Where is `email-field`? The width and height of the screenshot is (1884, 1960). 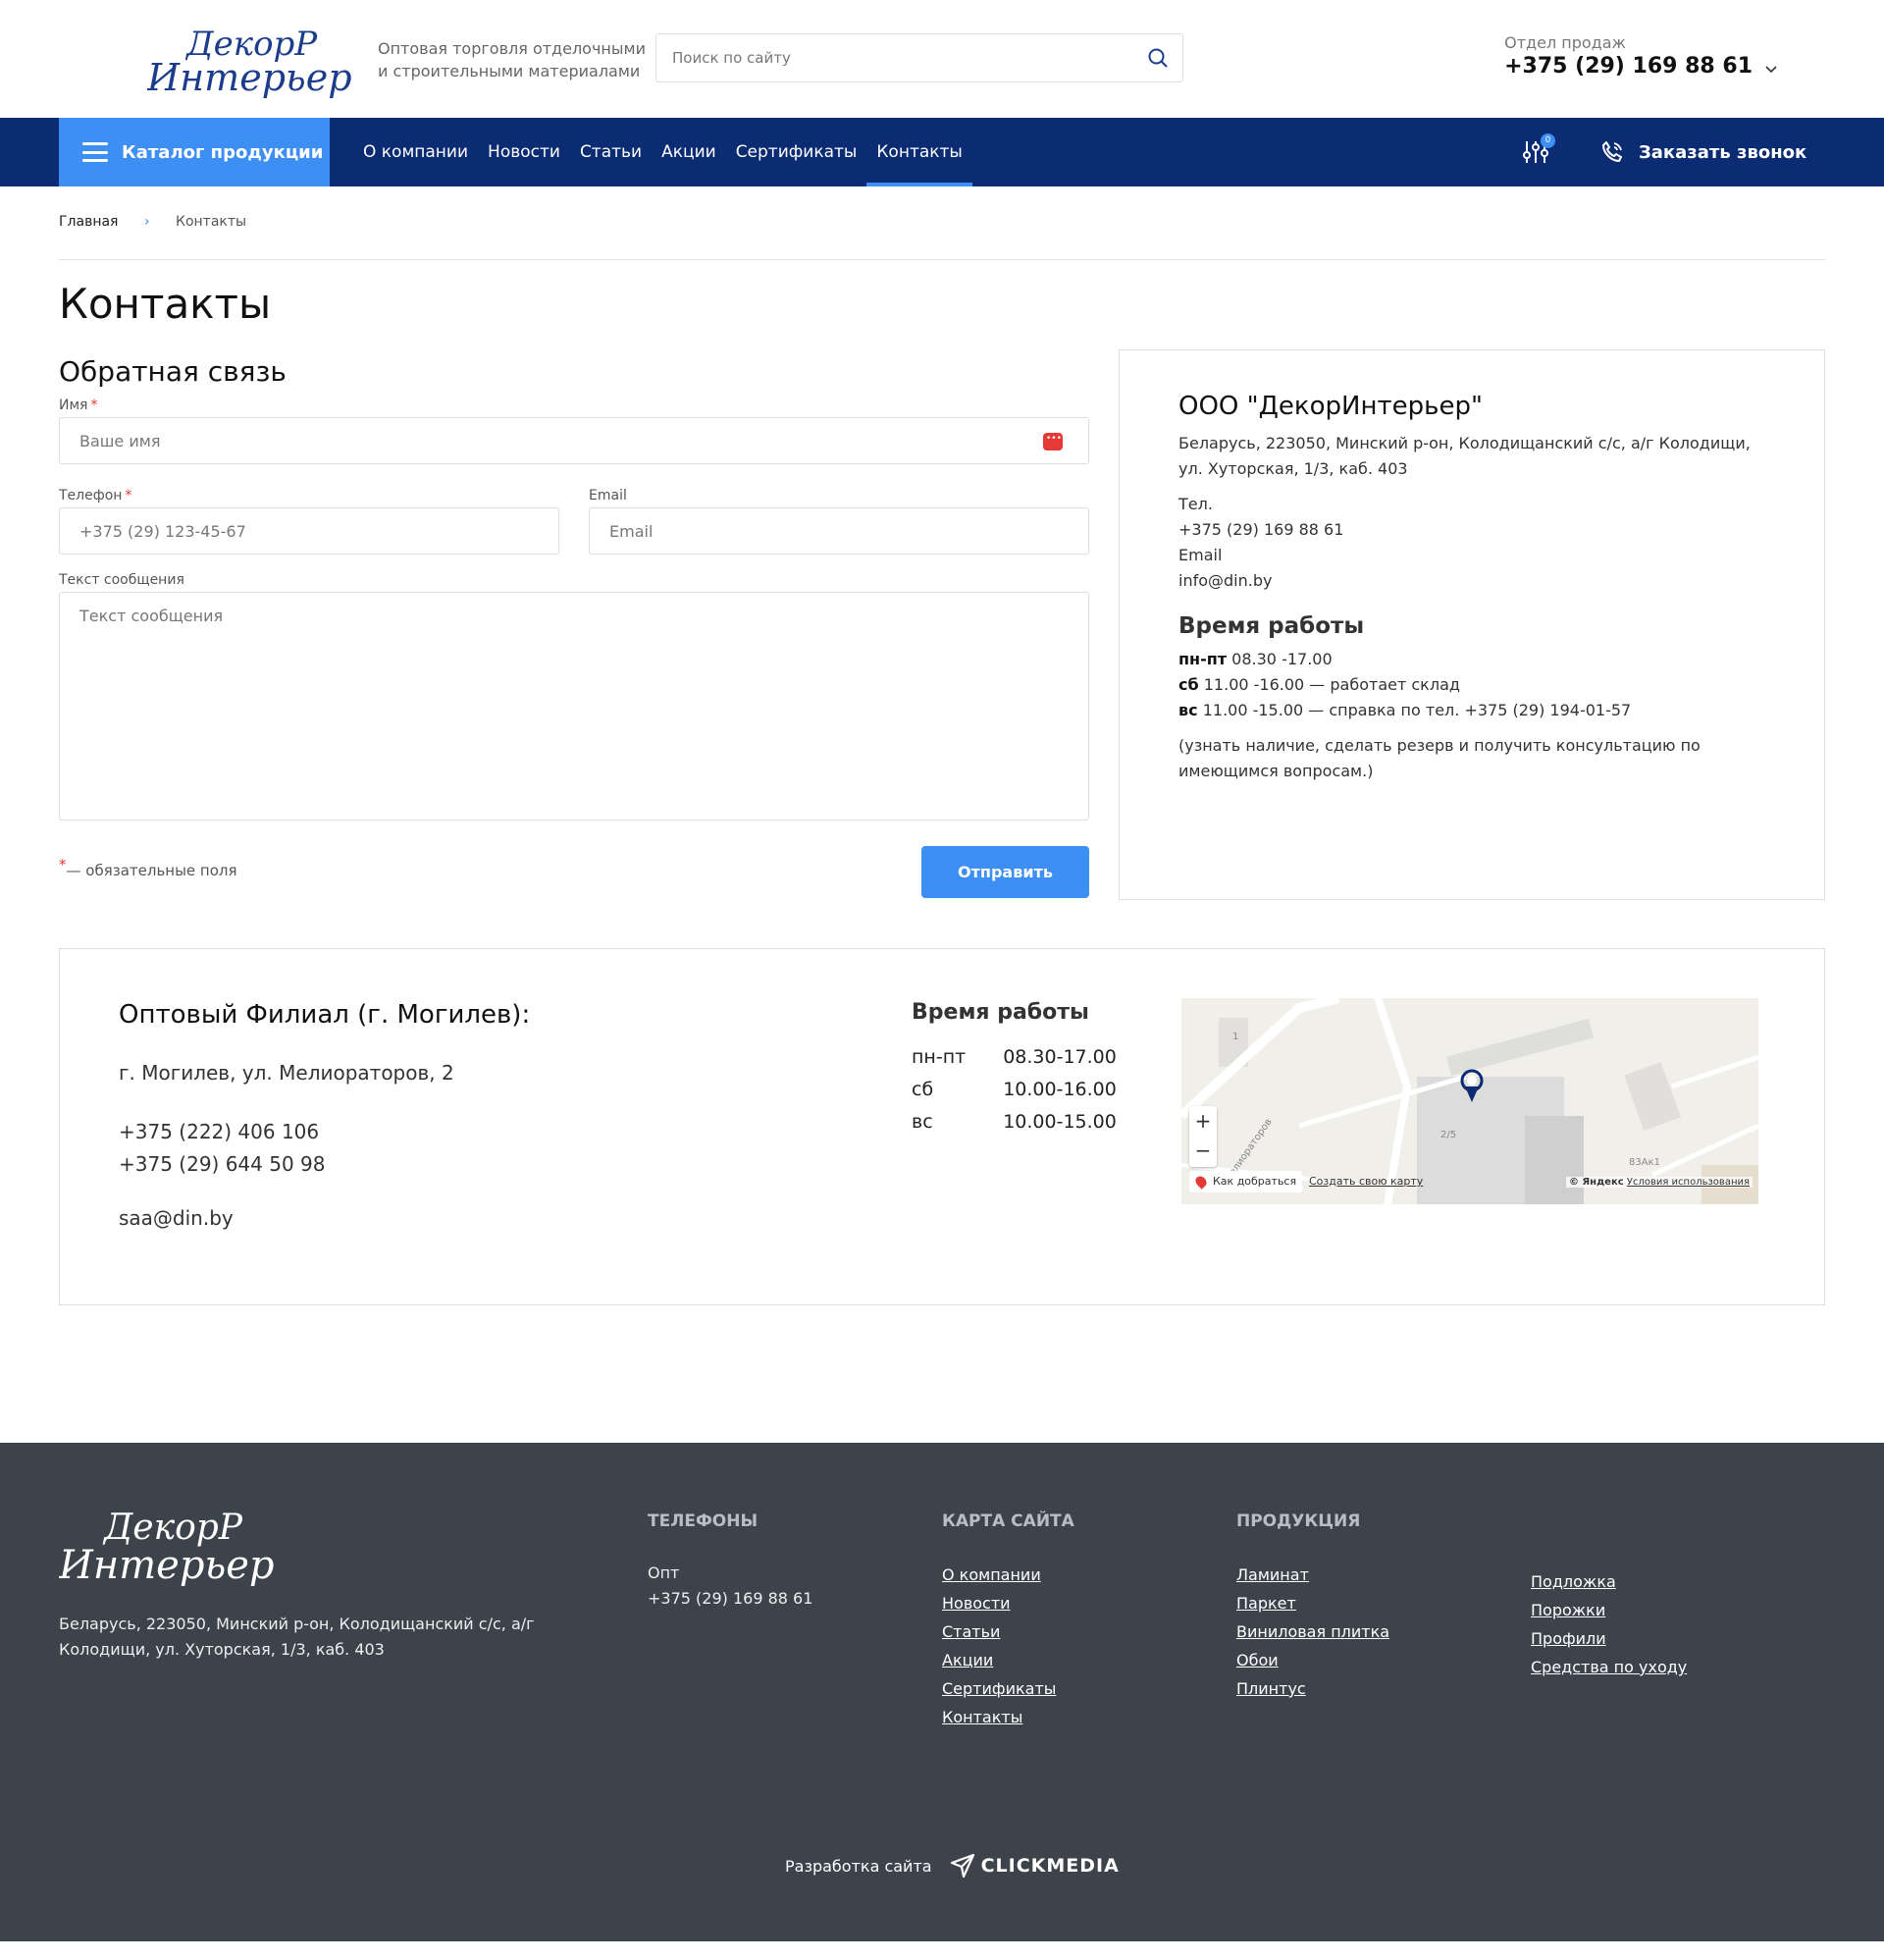 email-field is located at coordinates (839, 531).